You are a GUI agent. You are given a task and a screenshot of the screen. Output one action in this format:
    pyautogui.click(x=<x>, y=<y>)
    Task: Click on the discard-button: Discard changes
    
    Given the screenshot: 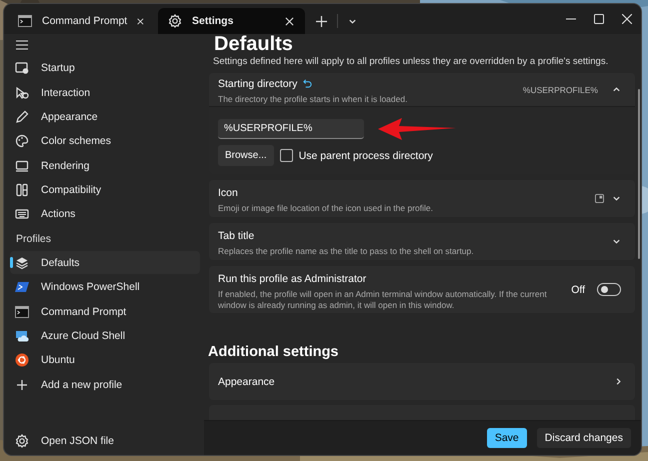 What is the action you would take?
    pyautogui.click(x=583, y=438)
    